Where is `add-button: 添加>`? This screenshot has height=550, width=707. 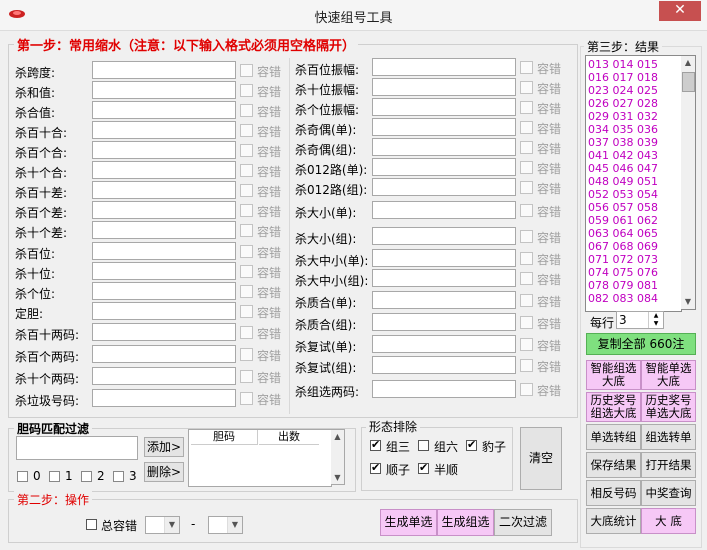 add-button: 添加> is located at coordinates (164, 447).